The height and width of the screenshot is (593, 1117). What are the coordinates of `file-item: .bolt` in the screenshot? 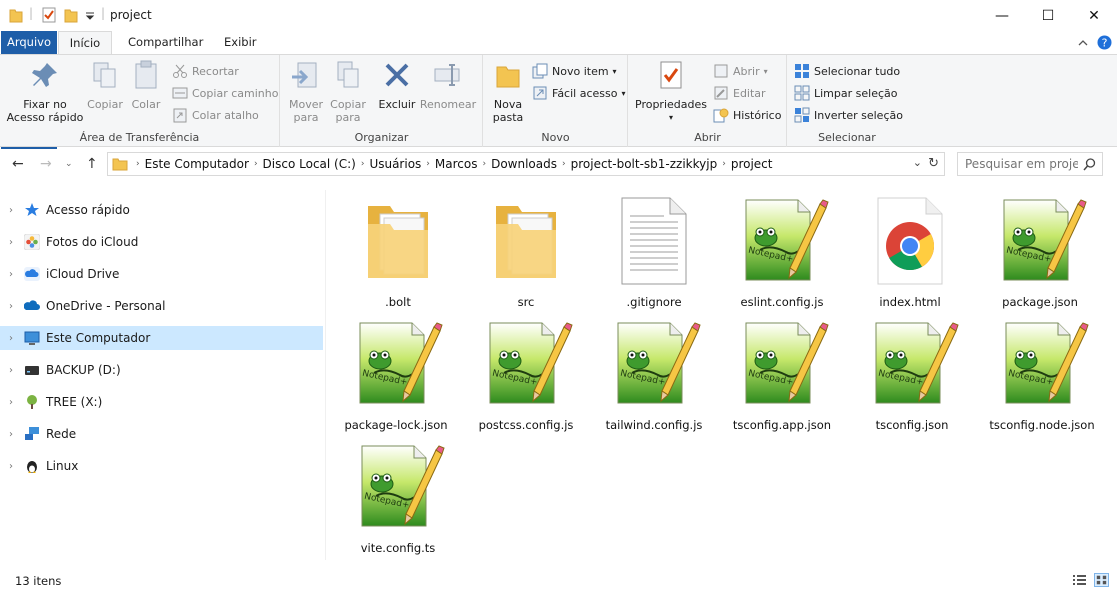 It's located at (398, 251).